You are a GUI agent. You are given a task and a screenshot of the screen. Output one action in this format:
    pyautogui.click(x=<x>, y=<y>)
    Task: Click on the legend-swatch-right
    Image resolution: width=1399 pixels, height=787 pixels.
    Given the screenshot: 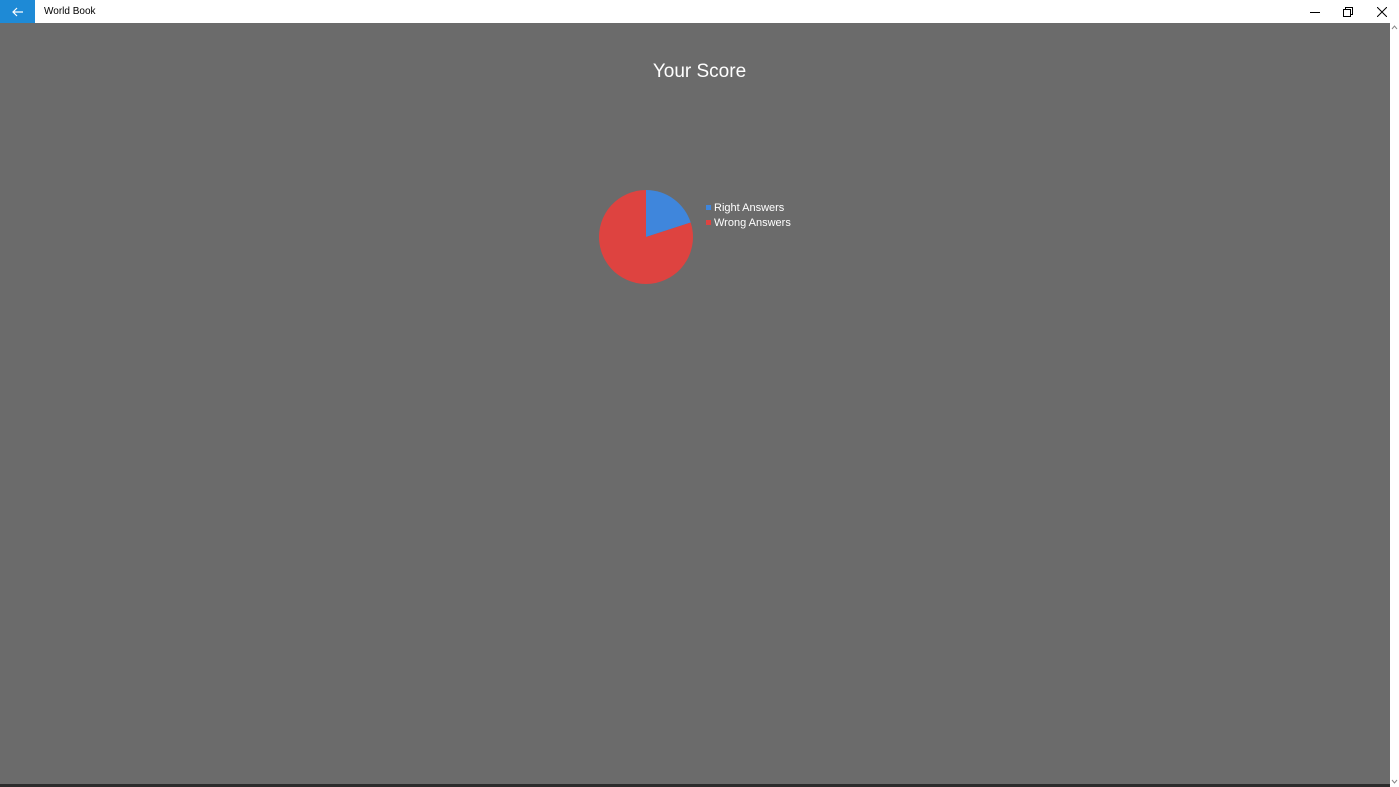 What is the action you would take?
    pyautogui.click(x=708, y=207)
    